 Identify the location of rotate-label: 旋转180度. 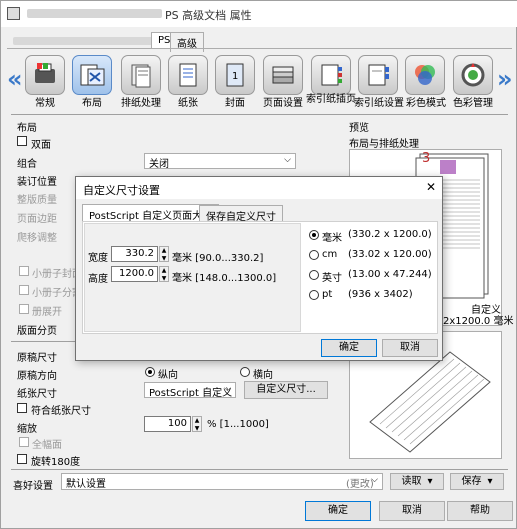
(56, 462).